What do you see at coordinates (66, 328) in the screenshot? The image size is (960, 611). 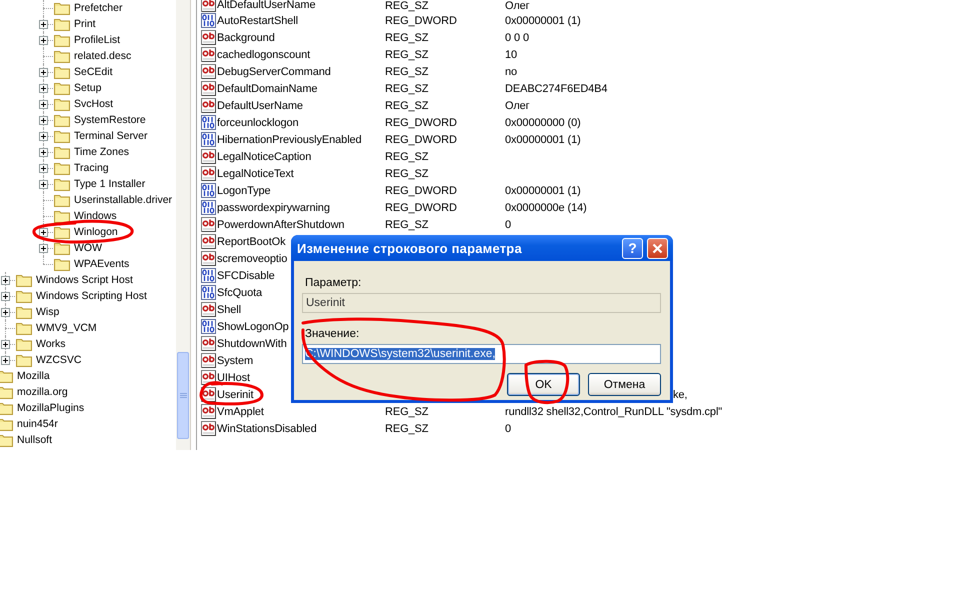 I see `tree-item: WMV9_VCM` at bounding box center [66, 328].